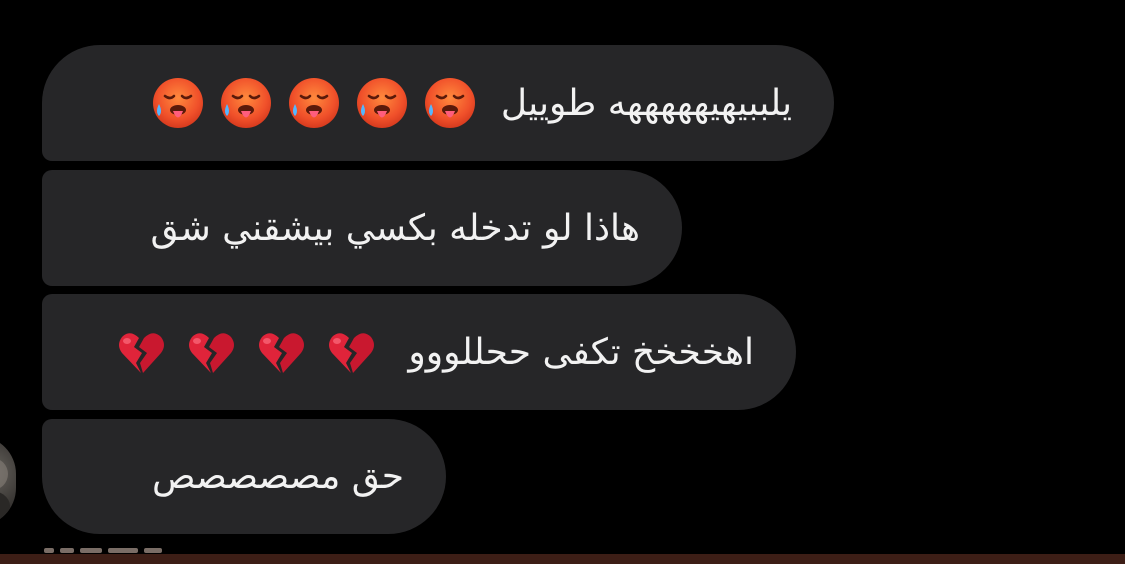 The height and width of the screenshot is (564, 1125). I want to click on message-bubble: يلببيهيهههههه طوييل, so click(438, 103).